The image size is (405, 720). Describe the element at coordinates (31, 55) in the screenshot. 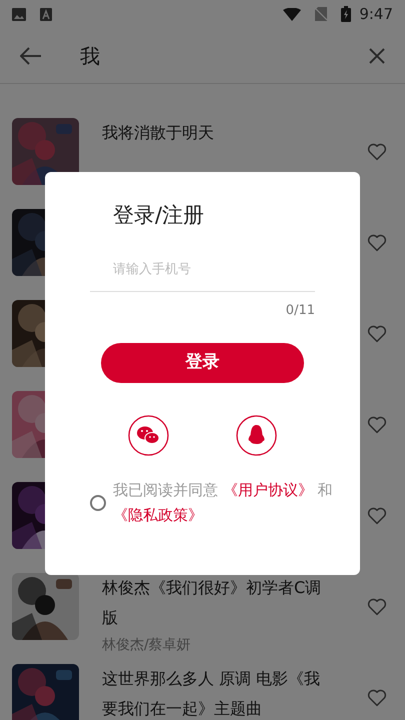

I see `back-icon` at that location.